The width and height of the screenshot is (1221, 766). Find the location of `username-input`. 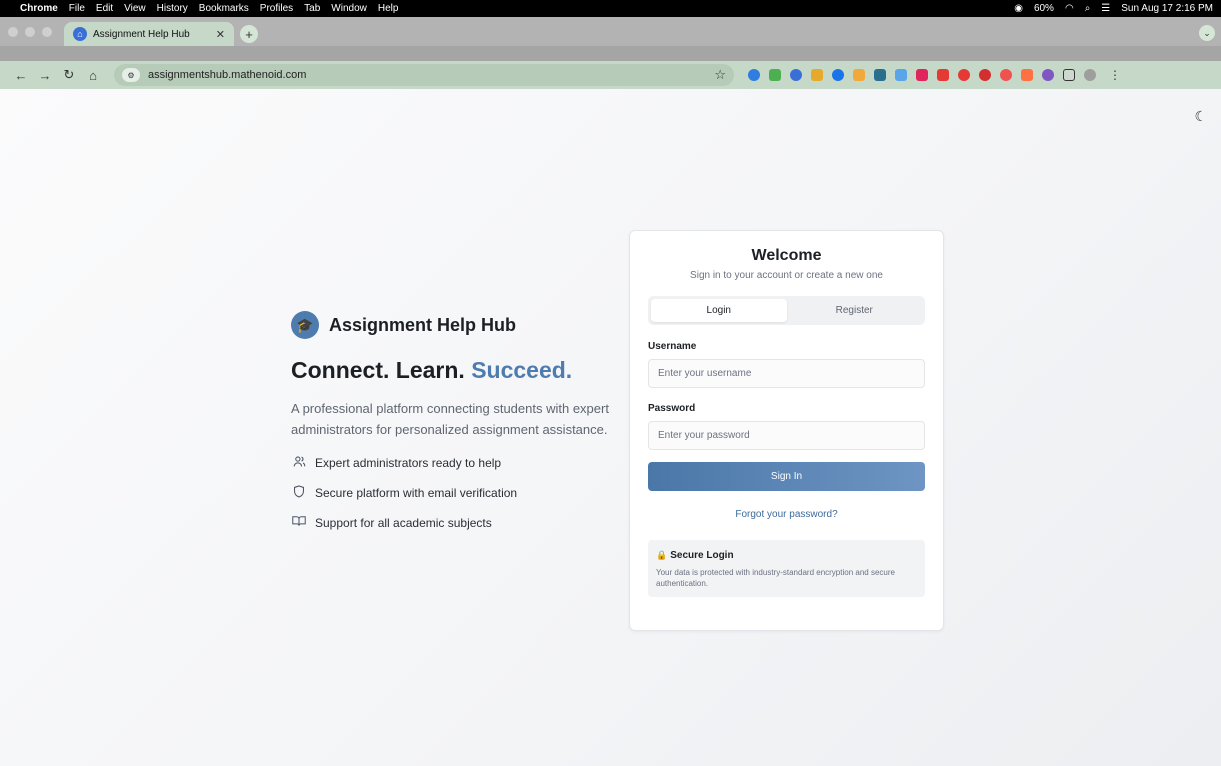

username-input is located at coordinates (786, 373).